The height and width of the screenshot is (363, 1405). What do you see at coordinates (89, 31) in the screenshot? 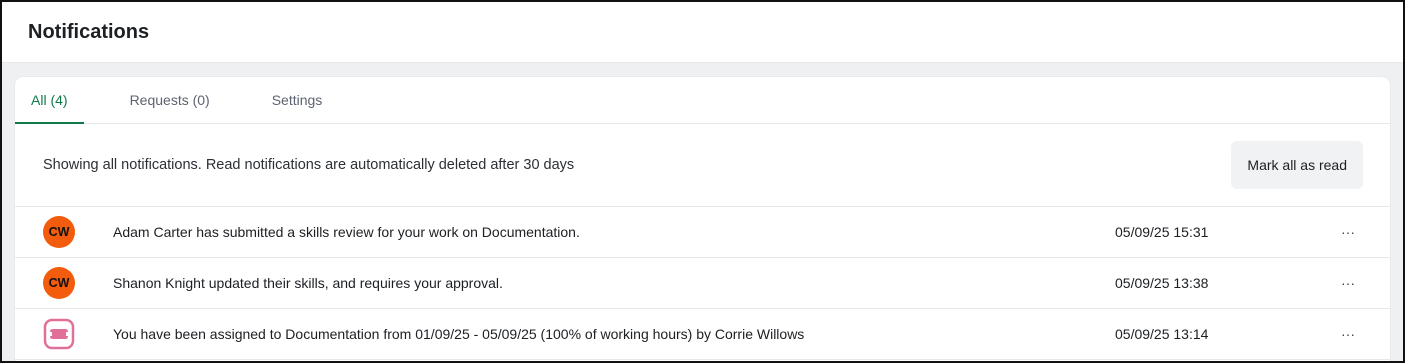
I see `page-title: Notifications` at bounding box center [89, 31].